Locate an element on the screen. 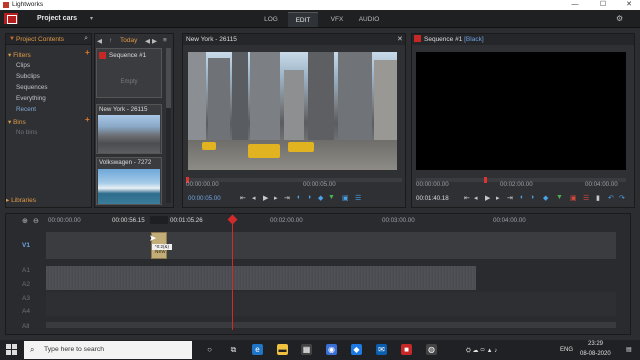 The image size is (640, 360). dropbox-icon: ◆ is located at coordinates (356, 349).